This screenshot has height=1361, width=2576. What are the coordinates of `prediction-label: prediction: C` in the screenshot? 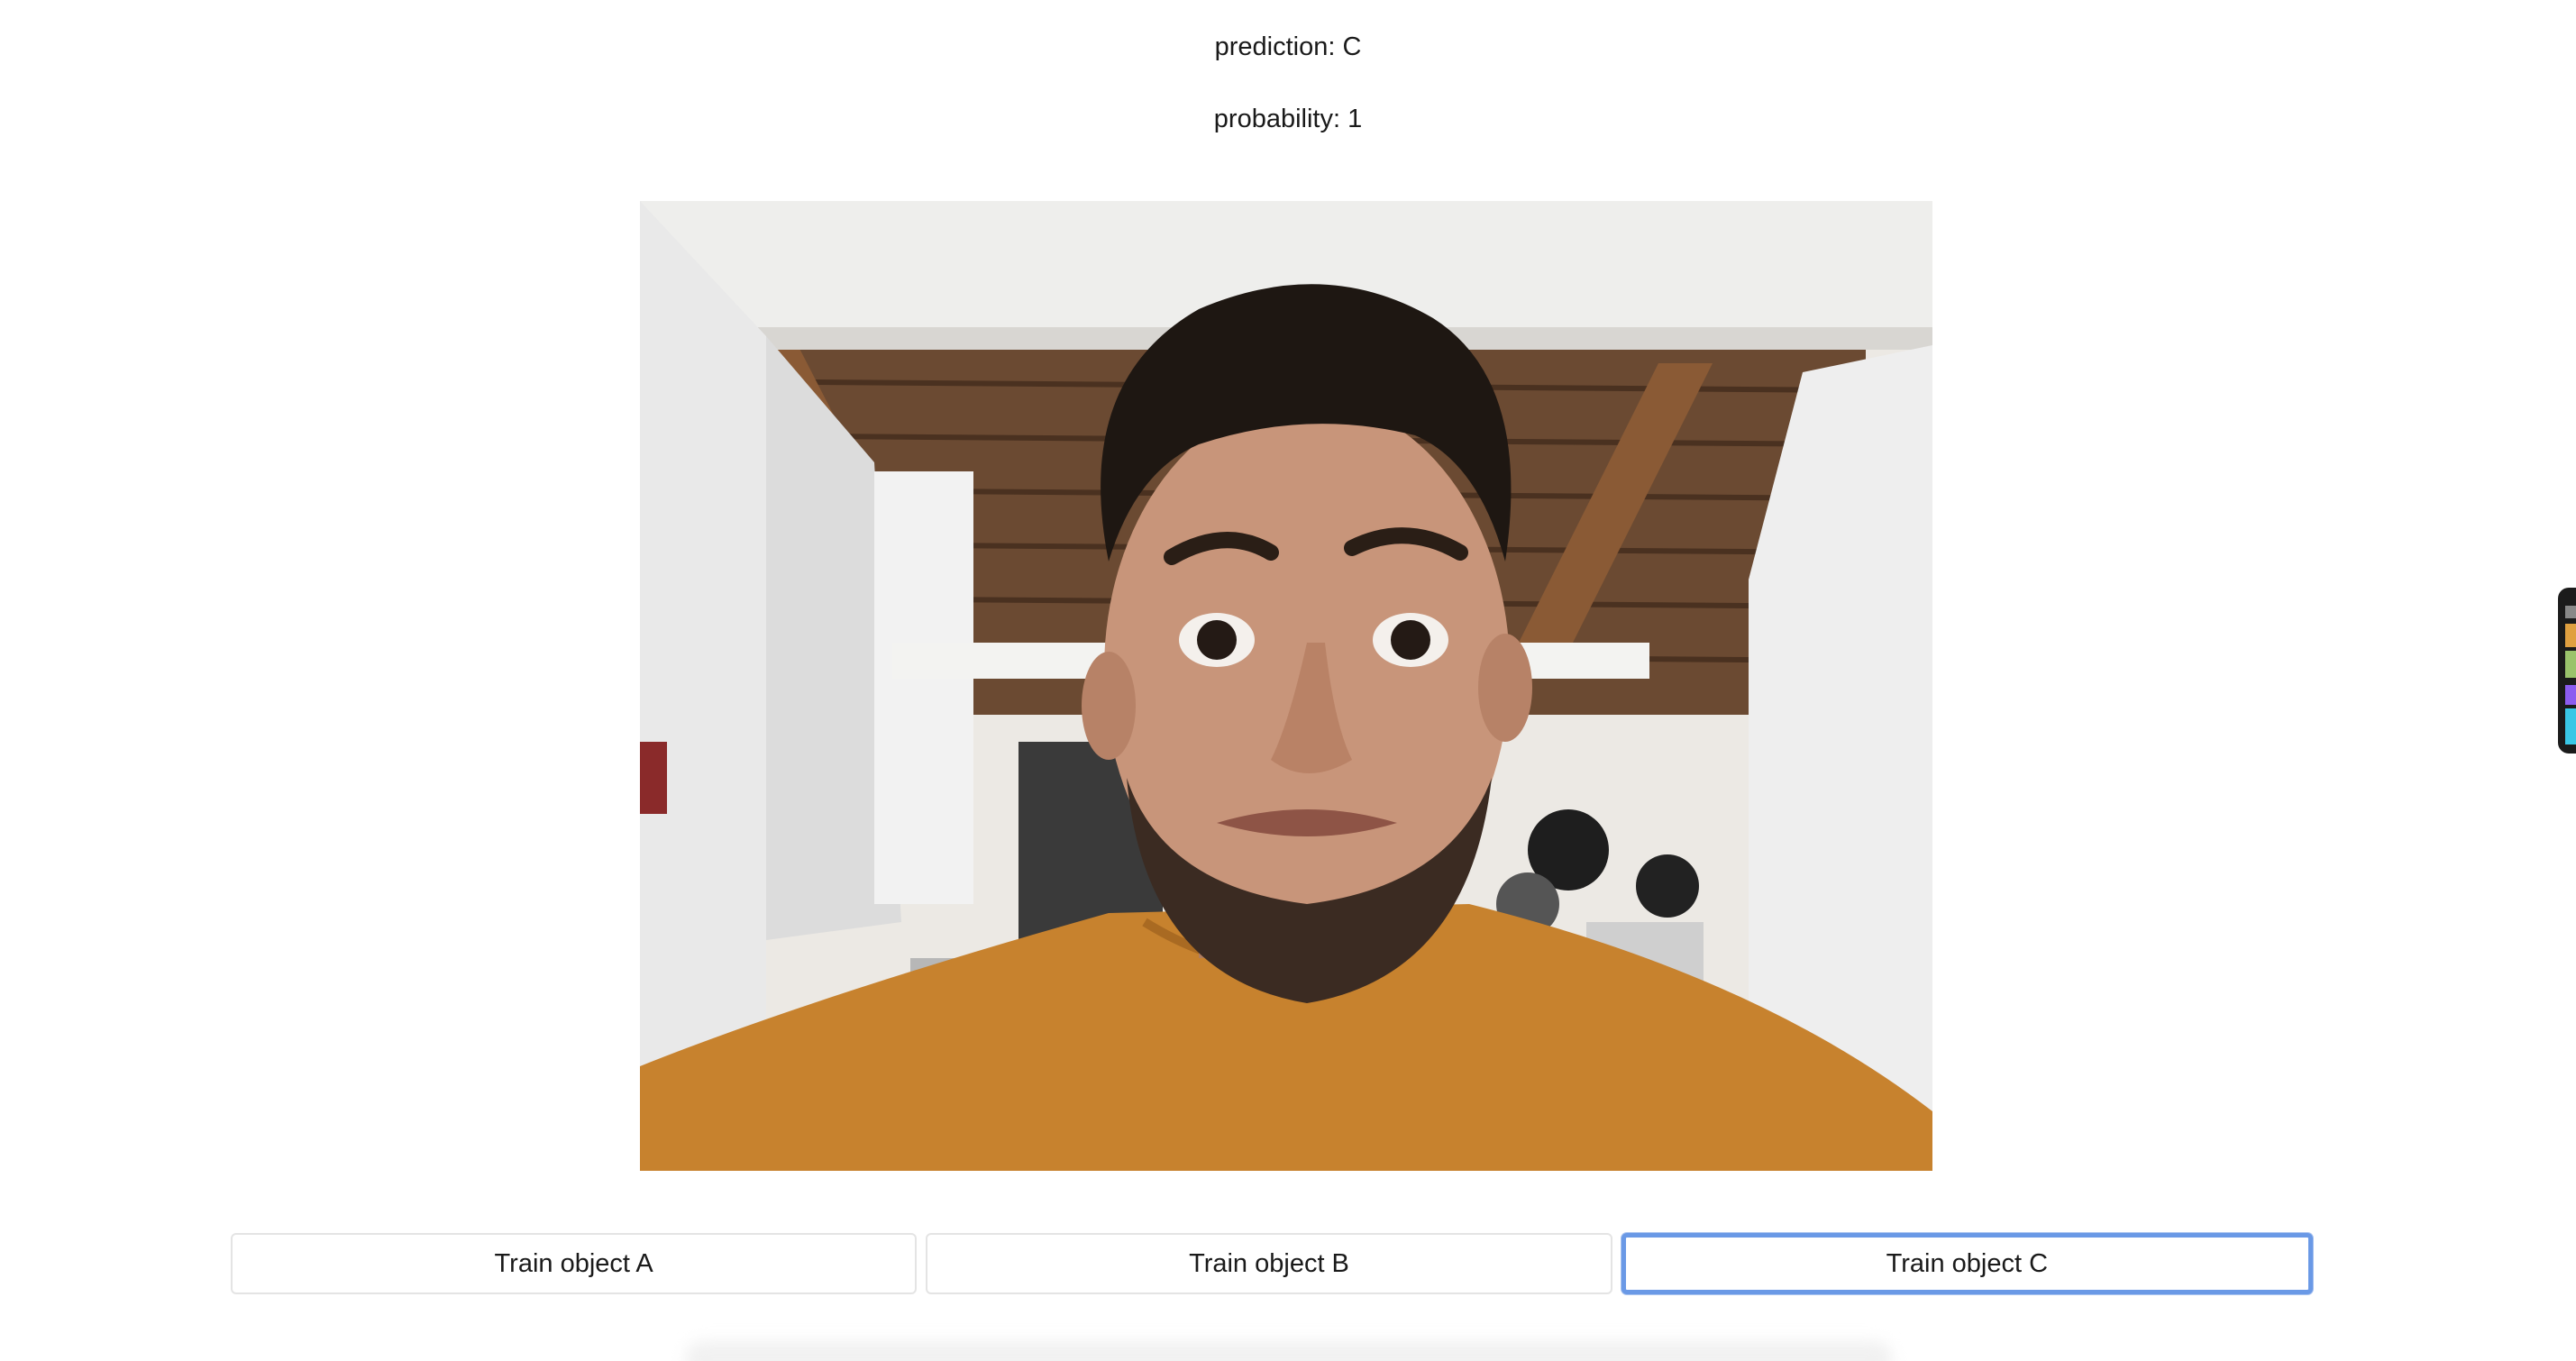 It's located at (1288, 46).